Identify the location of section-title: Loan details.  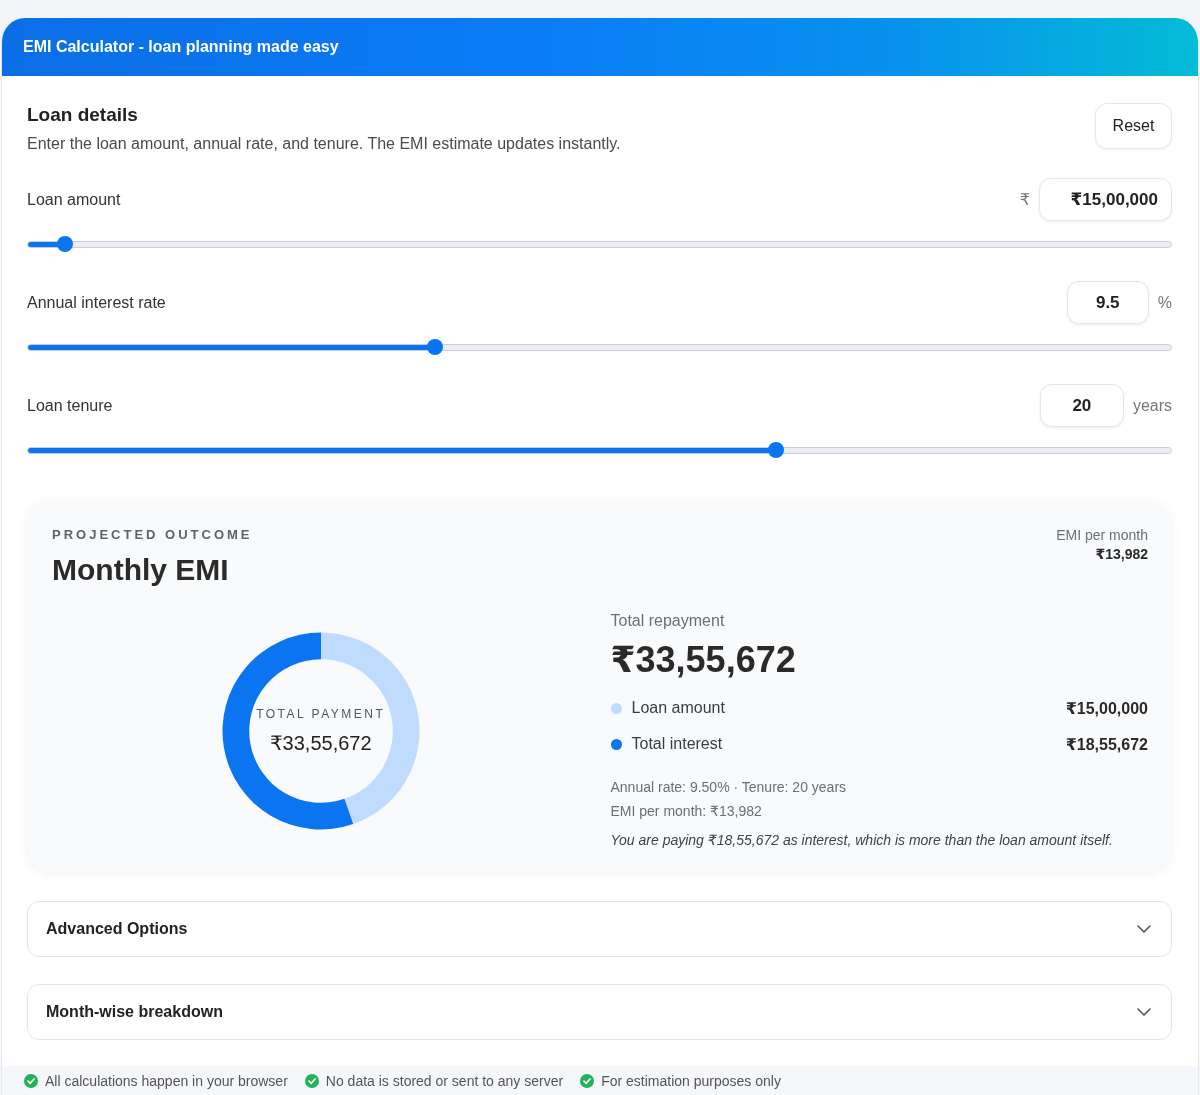
(83, 115).